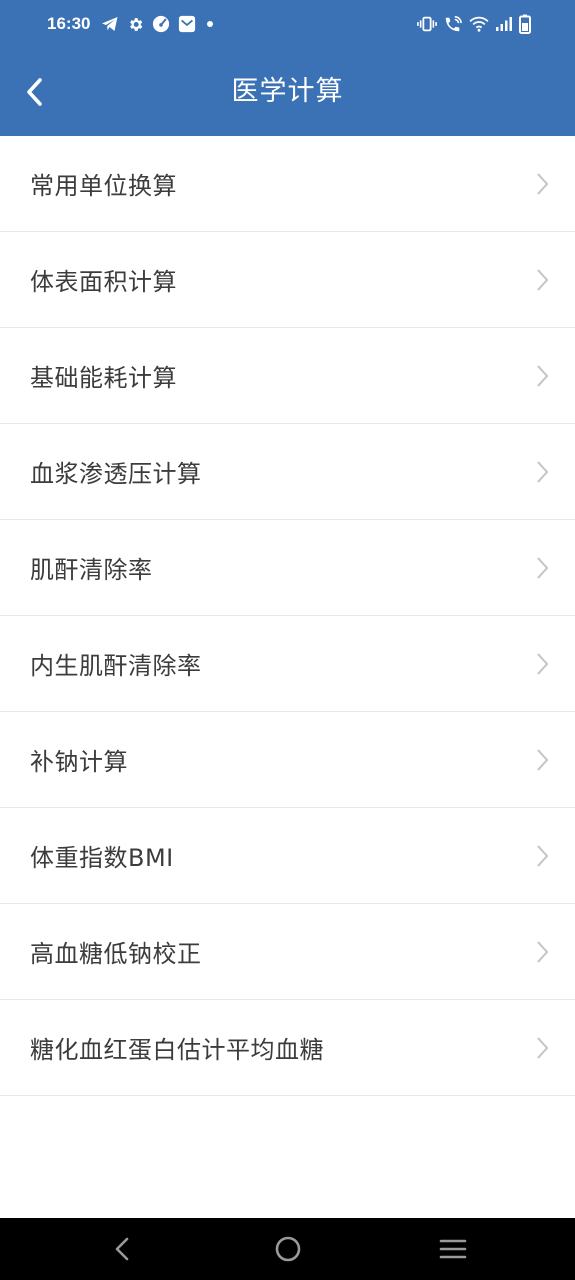 This screenshot has width=575, height=1280. I want to click on list-item-label: 高血糖低钠校正, so click(116, 954).